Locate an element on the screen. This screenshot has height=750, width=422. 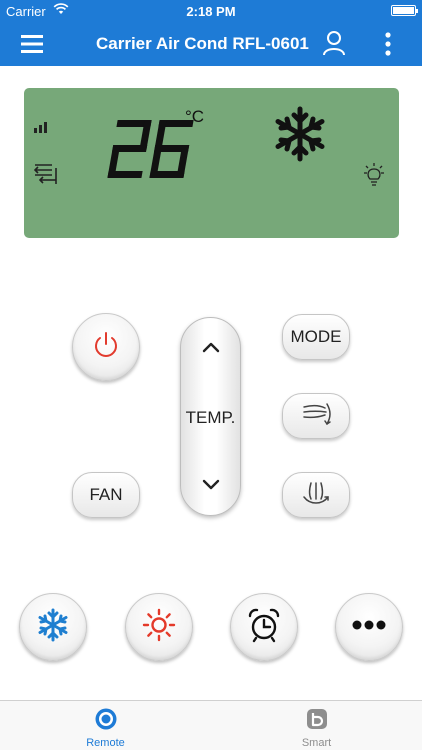
status-time: 2:18 PM is located at coordinates (211, 11).